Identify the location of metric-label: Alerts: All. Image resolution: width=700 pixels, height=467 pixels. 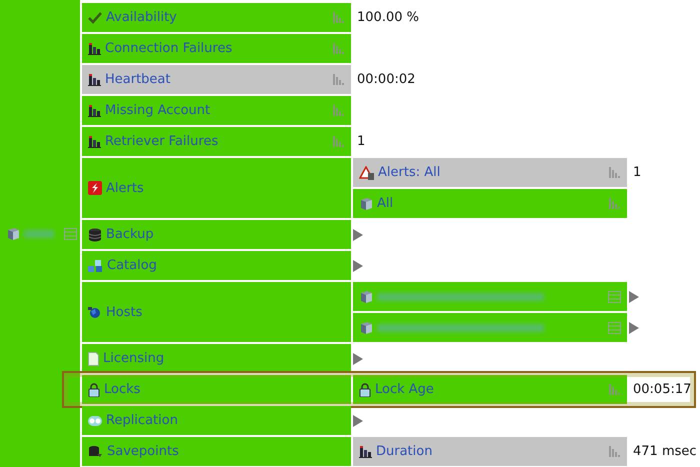
(410, 172).